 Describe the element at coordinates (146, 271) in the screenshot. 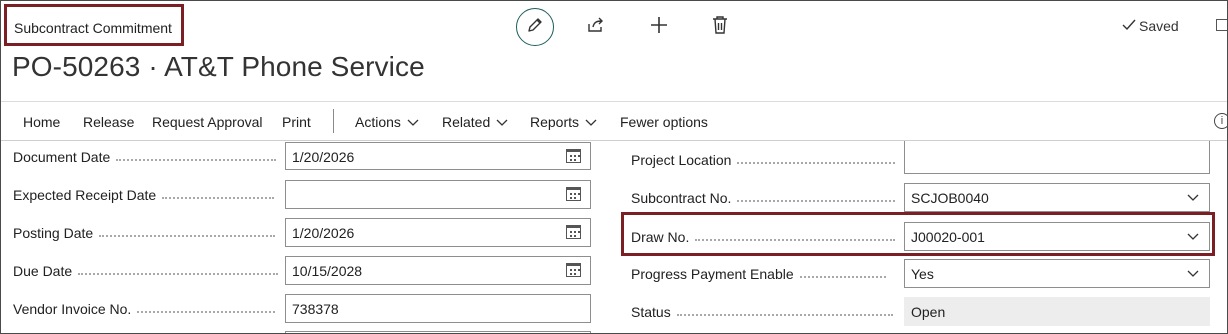

I see `due-date-label: Due Date` at that location.